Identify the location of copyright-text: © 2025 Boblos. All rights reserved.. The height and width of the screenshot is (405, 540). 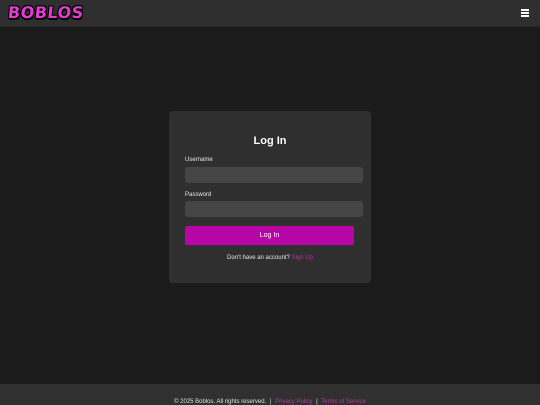
(220, 402).